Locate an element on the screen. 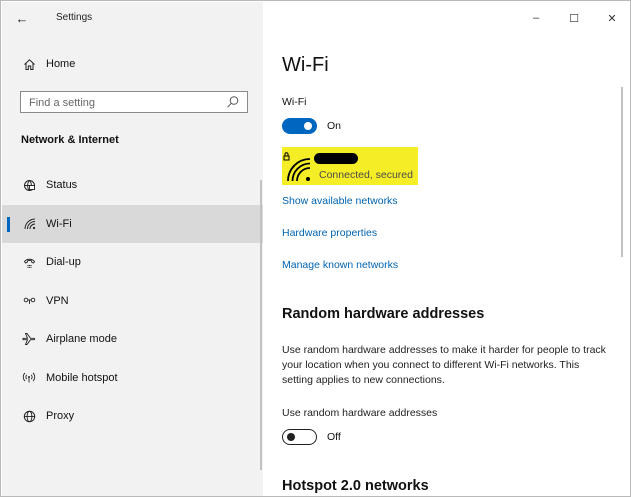 This screenshot has height=497, width=631. hotspot-icon is located at coordinates (29, 378).